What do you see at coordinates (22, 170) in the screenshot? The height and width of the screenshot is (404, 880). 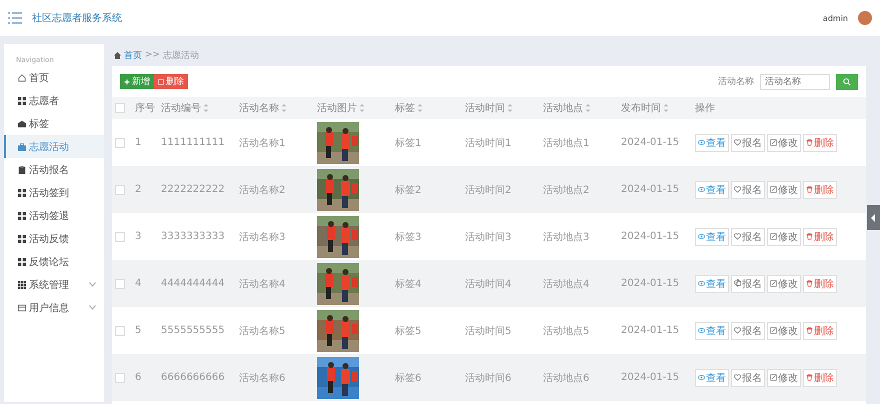 I see `clipboard-icon` at bounding box center [22, 170].